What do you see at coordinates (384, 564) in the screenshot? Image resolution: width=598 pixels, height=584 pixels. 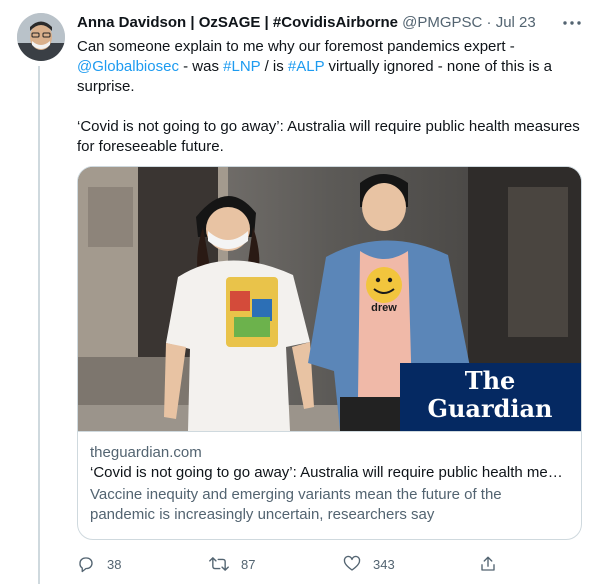 I see `like-count: 343` at bounding box center [384, 564].